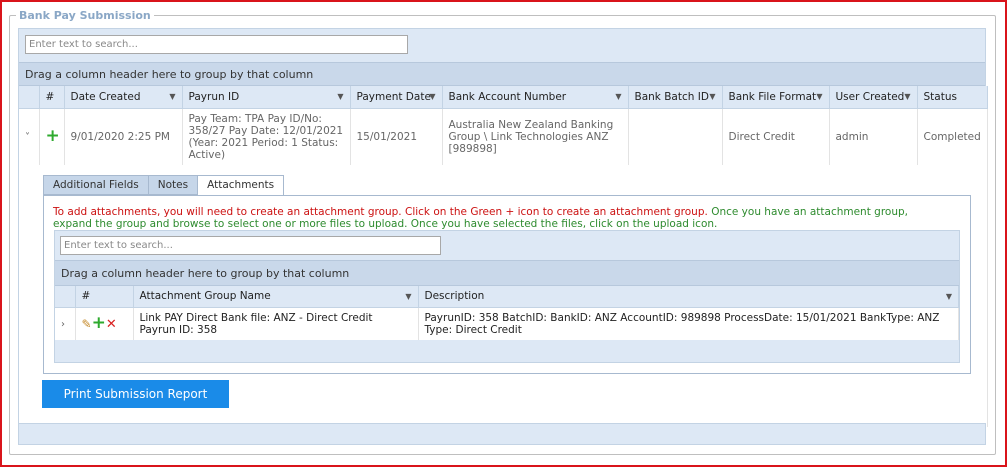 The width and height of the screenshot is (1007, 467). Describe the element at coordinates (952, 136) in the screenshot. I see `cell-status: Completed` at that location.